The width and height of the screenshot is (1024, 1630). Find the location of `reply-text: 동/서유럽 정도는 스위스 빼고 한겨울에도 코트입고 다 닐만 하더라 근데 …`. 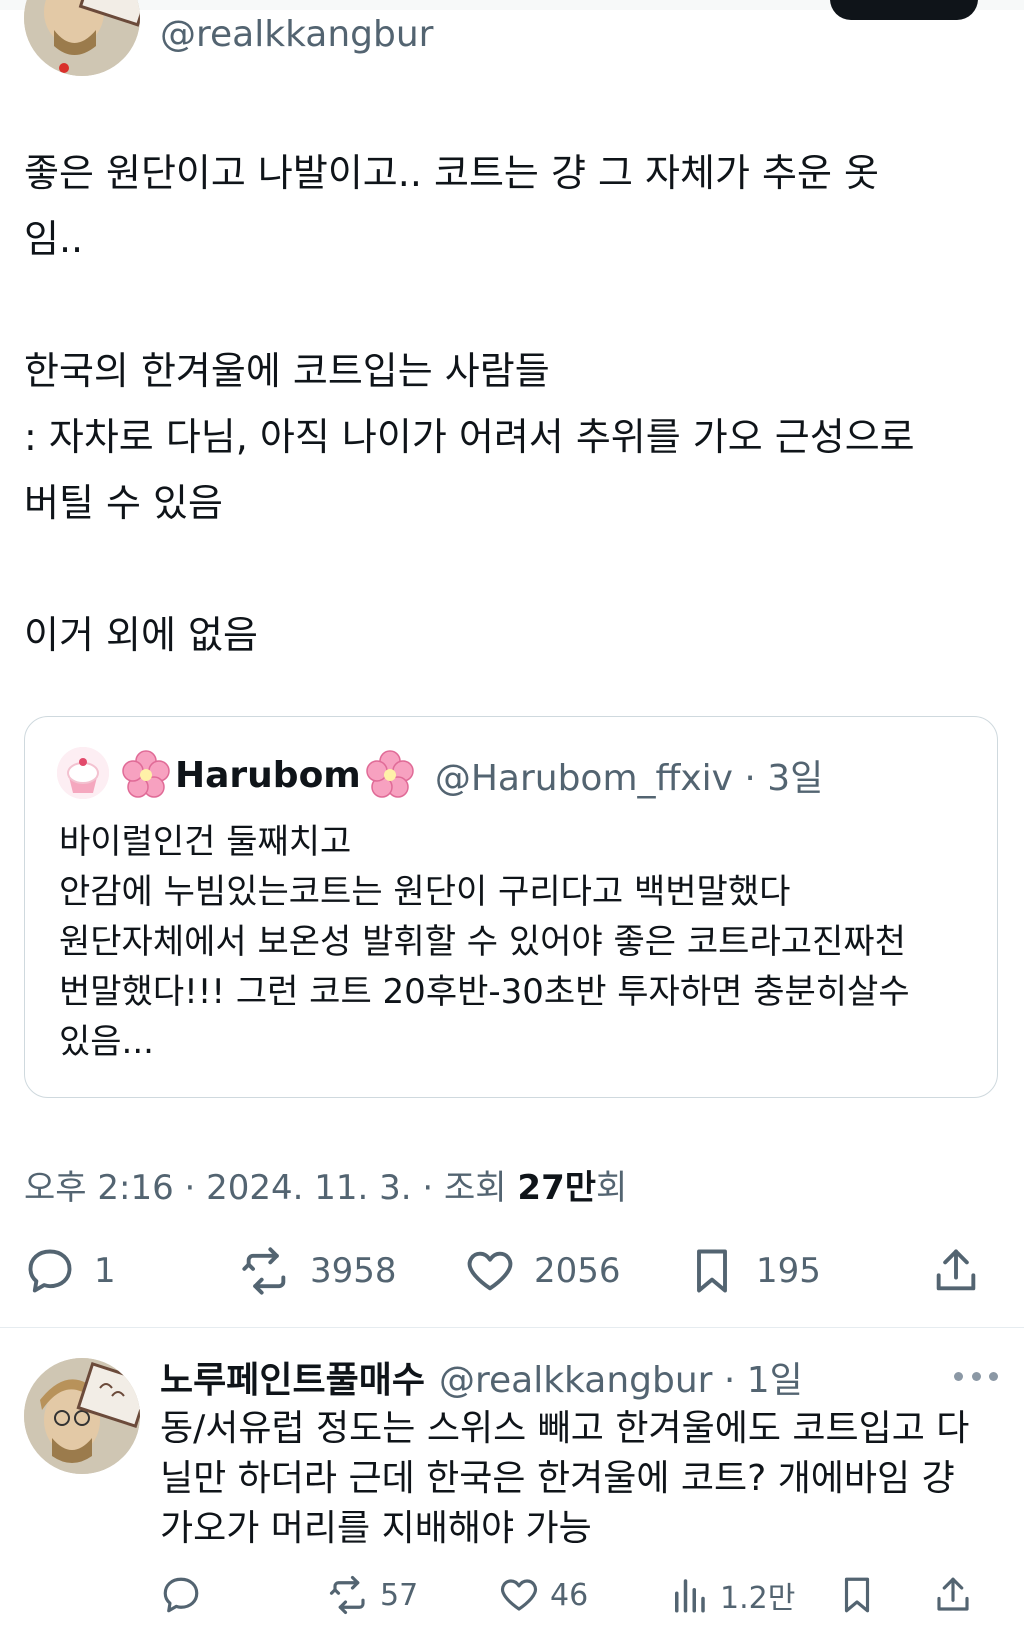

reply-text: 동/서유럽 정도는 스위스 빼고 한겨울에도 코트입고 다 닐만 하더라 근데 … is located at coordinates (565, 1478).